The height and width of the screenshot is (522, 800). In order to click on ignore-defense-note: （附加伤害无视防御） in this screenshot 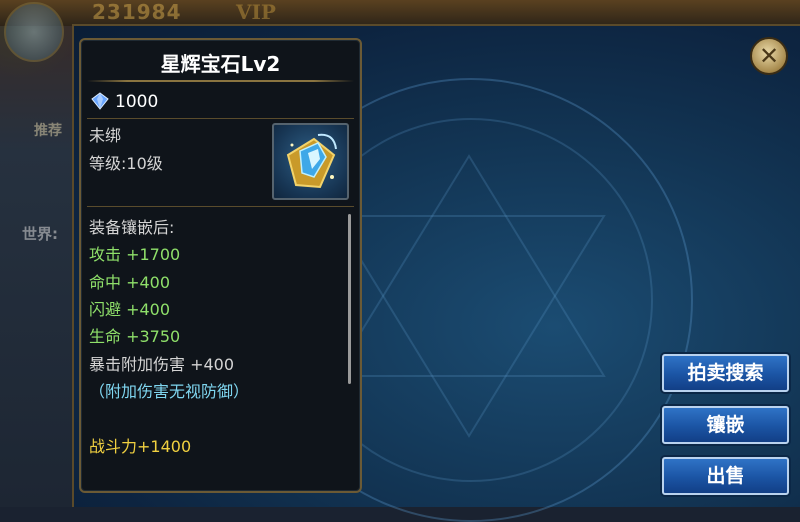, I will do `click(169, 391)`.